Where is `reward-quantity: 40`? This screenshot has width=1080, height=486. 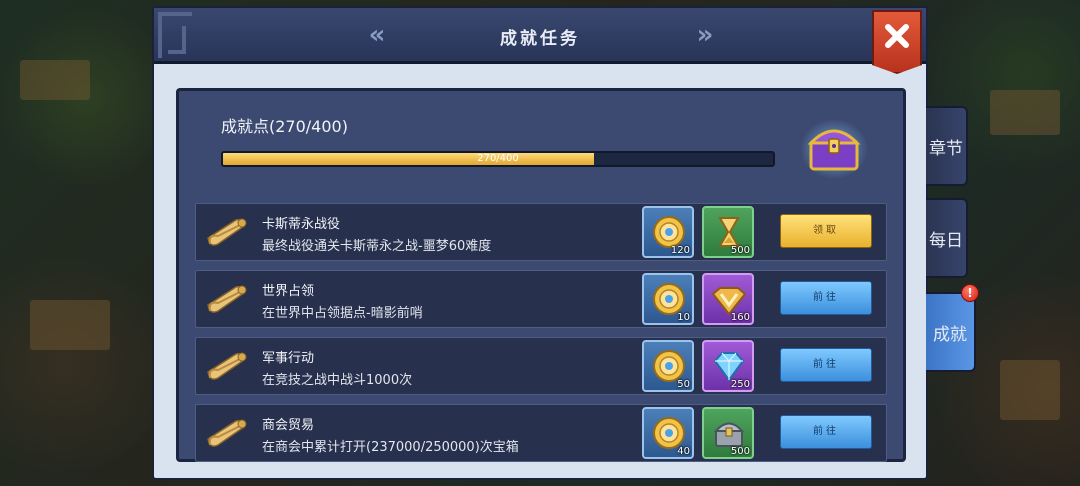
reward-quantity: 40 is located at coordinates (683, 451).